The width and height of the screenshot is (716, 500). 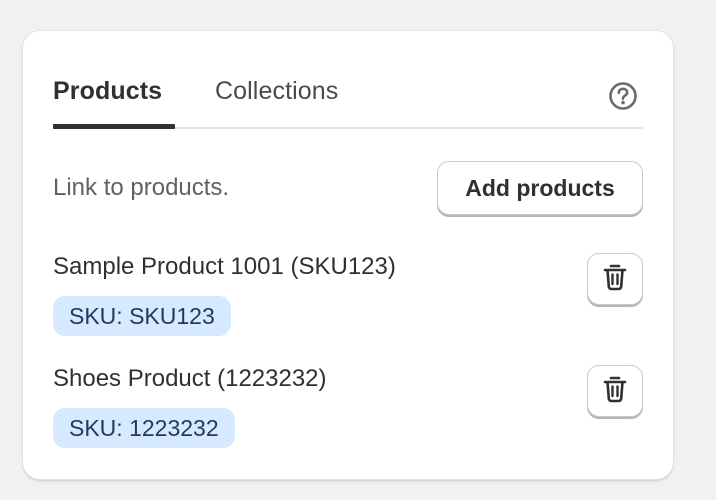 What do you see at coordinates (142, 316) in the screenshot?
I see `sku-badge: SKU: SKU123` at bounding box center [142, 316].